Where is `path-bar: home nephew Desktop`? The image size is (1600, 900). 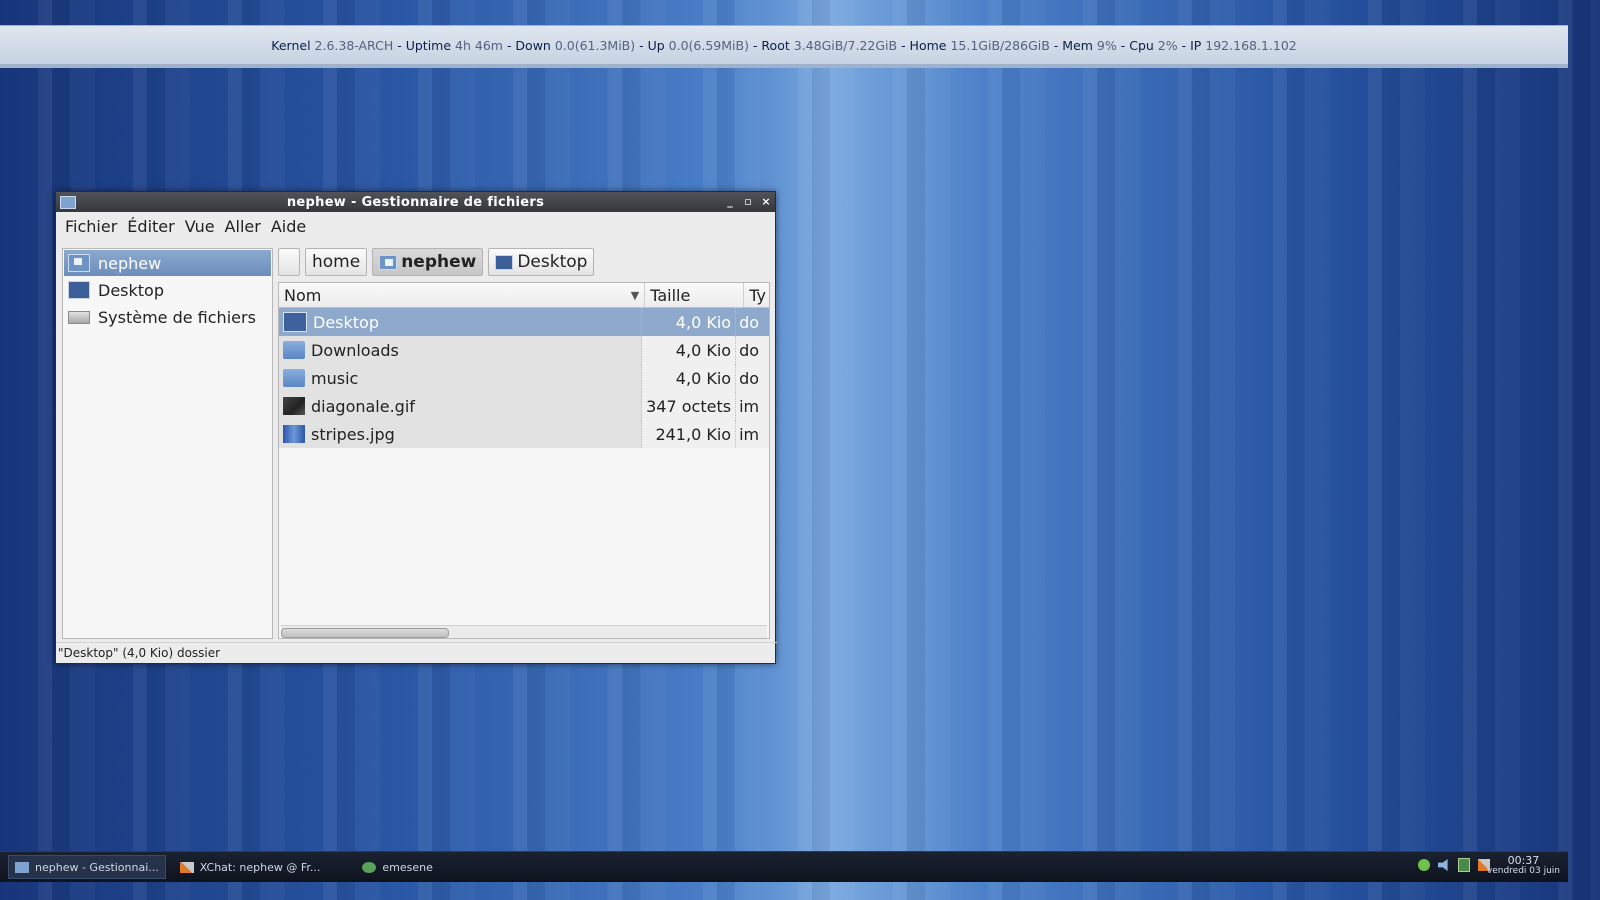
path-bar: home nephew Desktop is located at coordinates (436, 262).